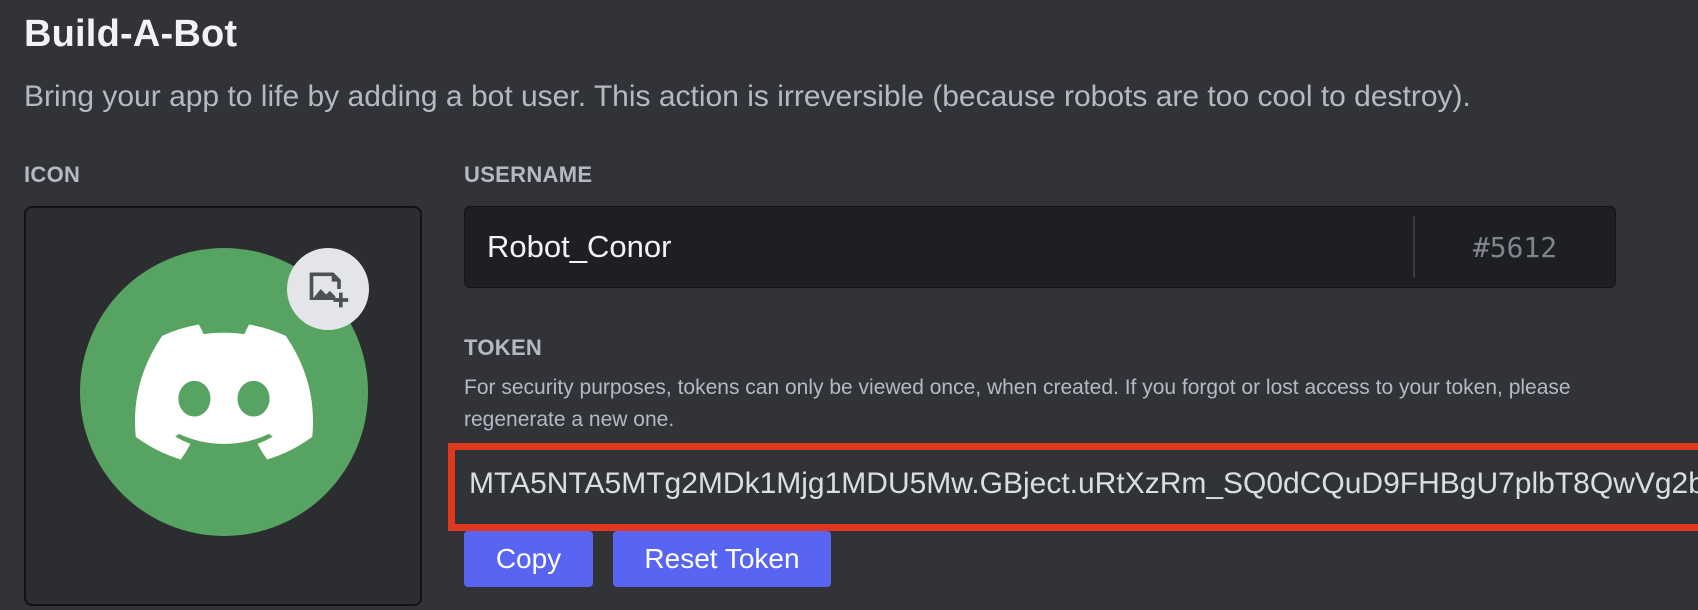 This screenshot has height=610, width=1698. Describe the element at coordinates (528, 559) in the screenshot. I see `copy-token-button: Copy` at that location.